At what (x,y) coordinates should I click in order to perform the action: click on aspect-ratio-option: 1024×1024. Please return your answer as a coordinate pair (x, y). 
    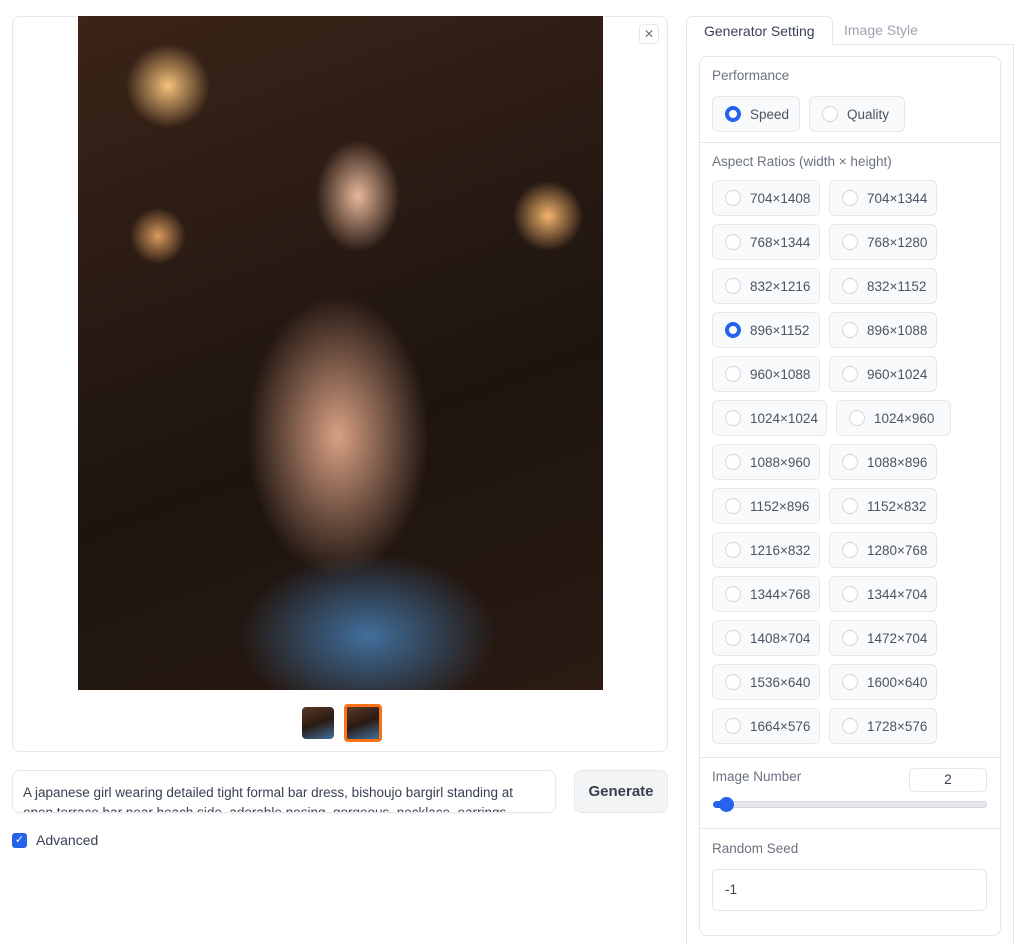
    Looking at the image, I should click on (769, 418).